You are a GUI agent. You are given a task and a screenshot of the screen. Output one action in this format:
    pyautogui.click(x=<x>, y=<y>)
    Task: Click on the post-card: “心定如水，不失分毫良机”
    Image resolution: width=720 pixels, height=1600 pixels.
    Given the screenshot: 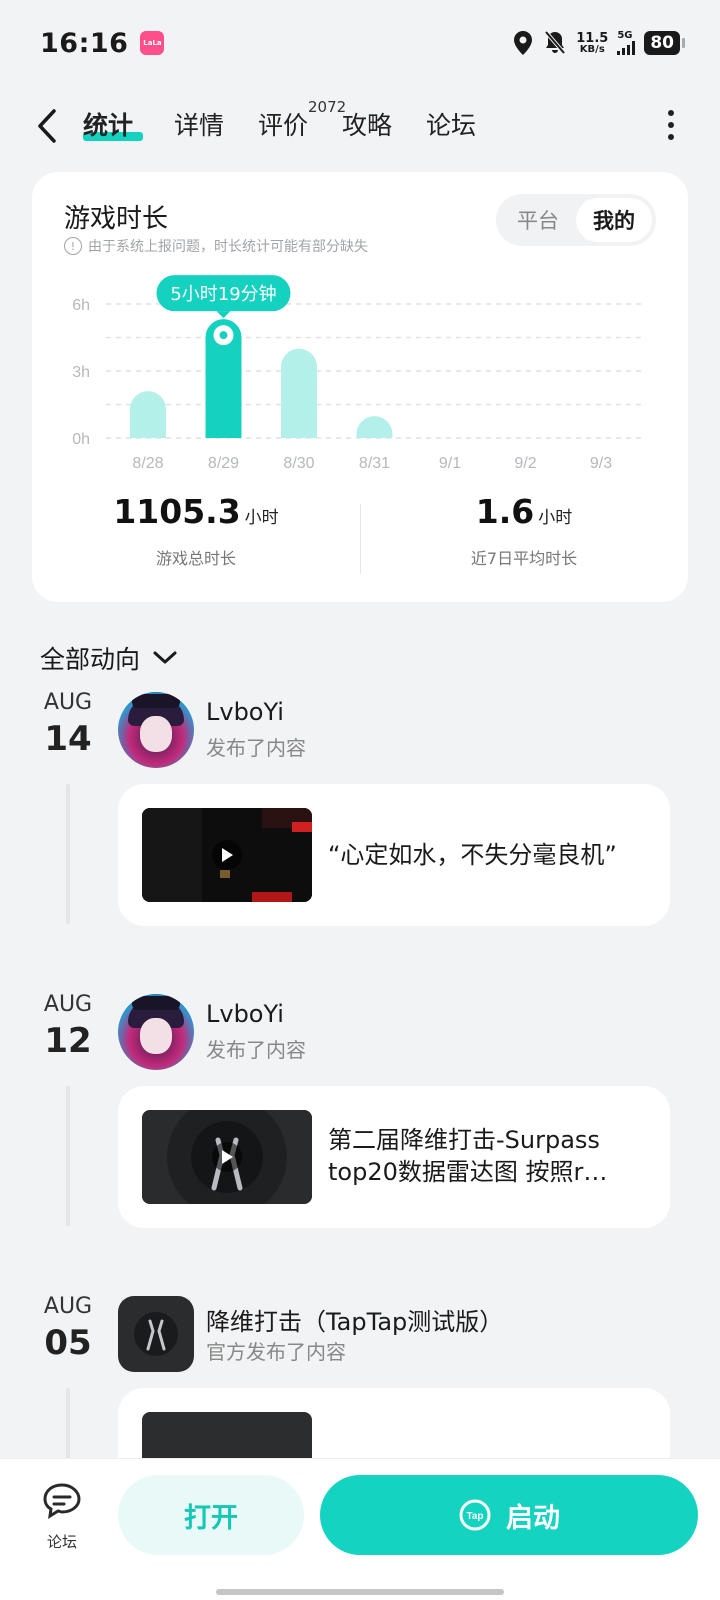 What is the action you would take?
    pyautogui.click(x=394, y=855)
    